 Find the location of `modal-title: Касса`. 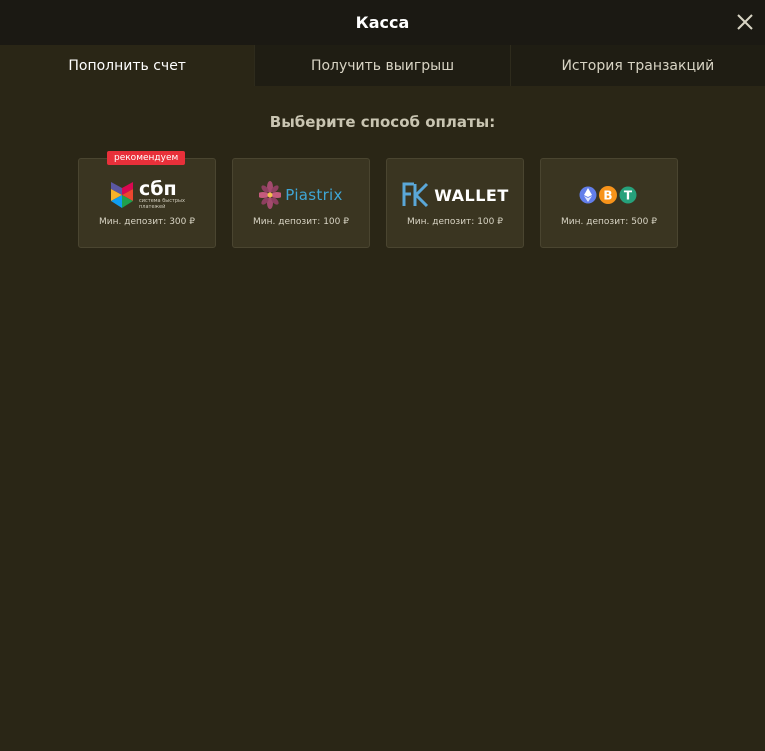

modal-title: Касса is located at coordinates (382, 22).